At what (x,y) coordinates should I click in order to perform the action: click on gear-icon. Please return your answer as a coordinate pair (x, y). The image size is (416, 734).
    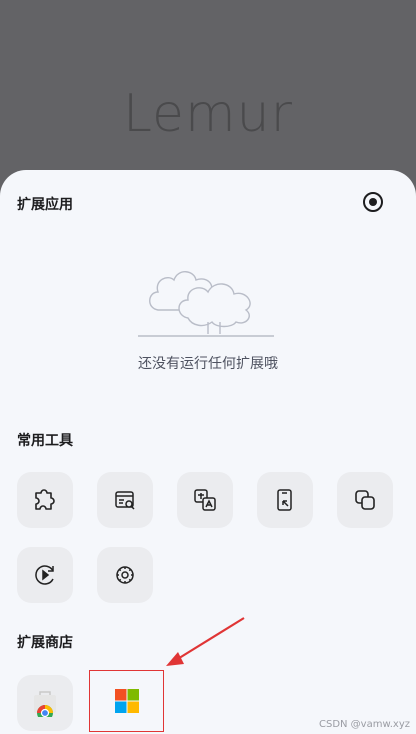
    Looking at the image, I should click on (125, 575).